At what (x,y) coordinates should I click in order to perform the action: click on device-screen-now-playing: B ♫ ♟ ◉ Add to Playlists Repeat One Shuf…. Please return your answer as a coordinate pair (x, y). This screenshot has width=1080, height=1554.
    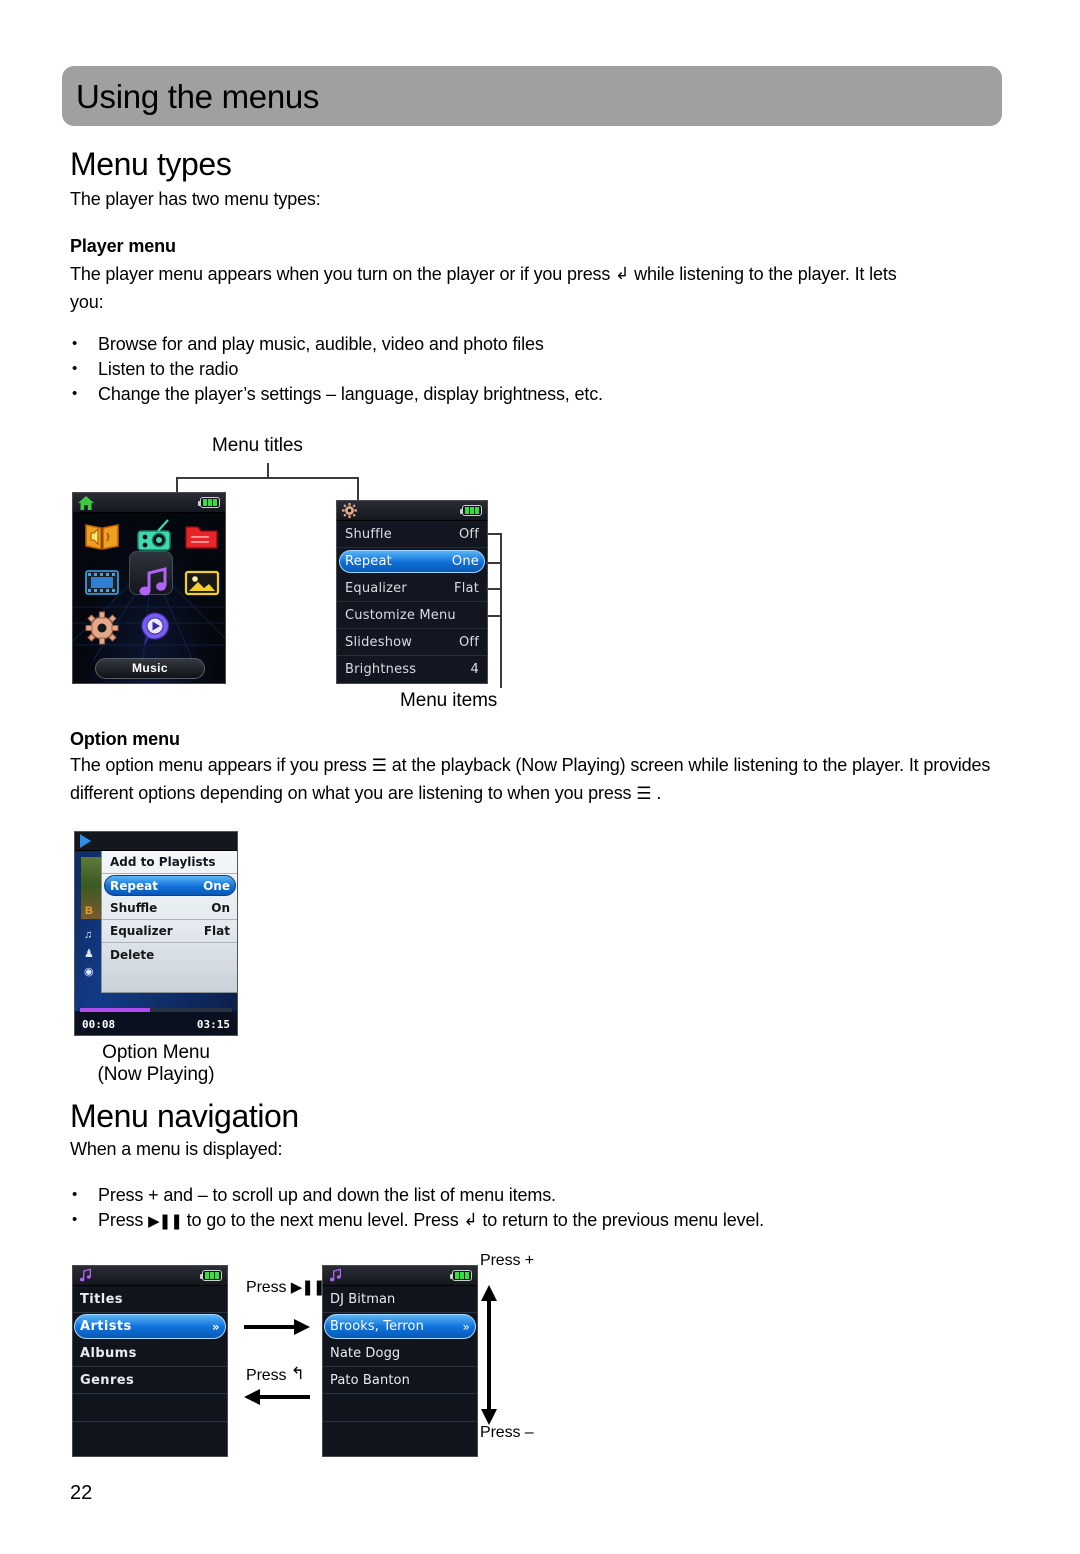
    Looking at the image, I should click on (156, 933).